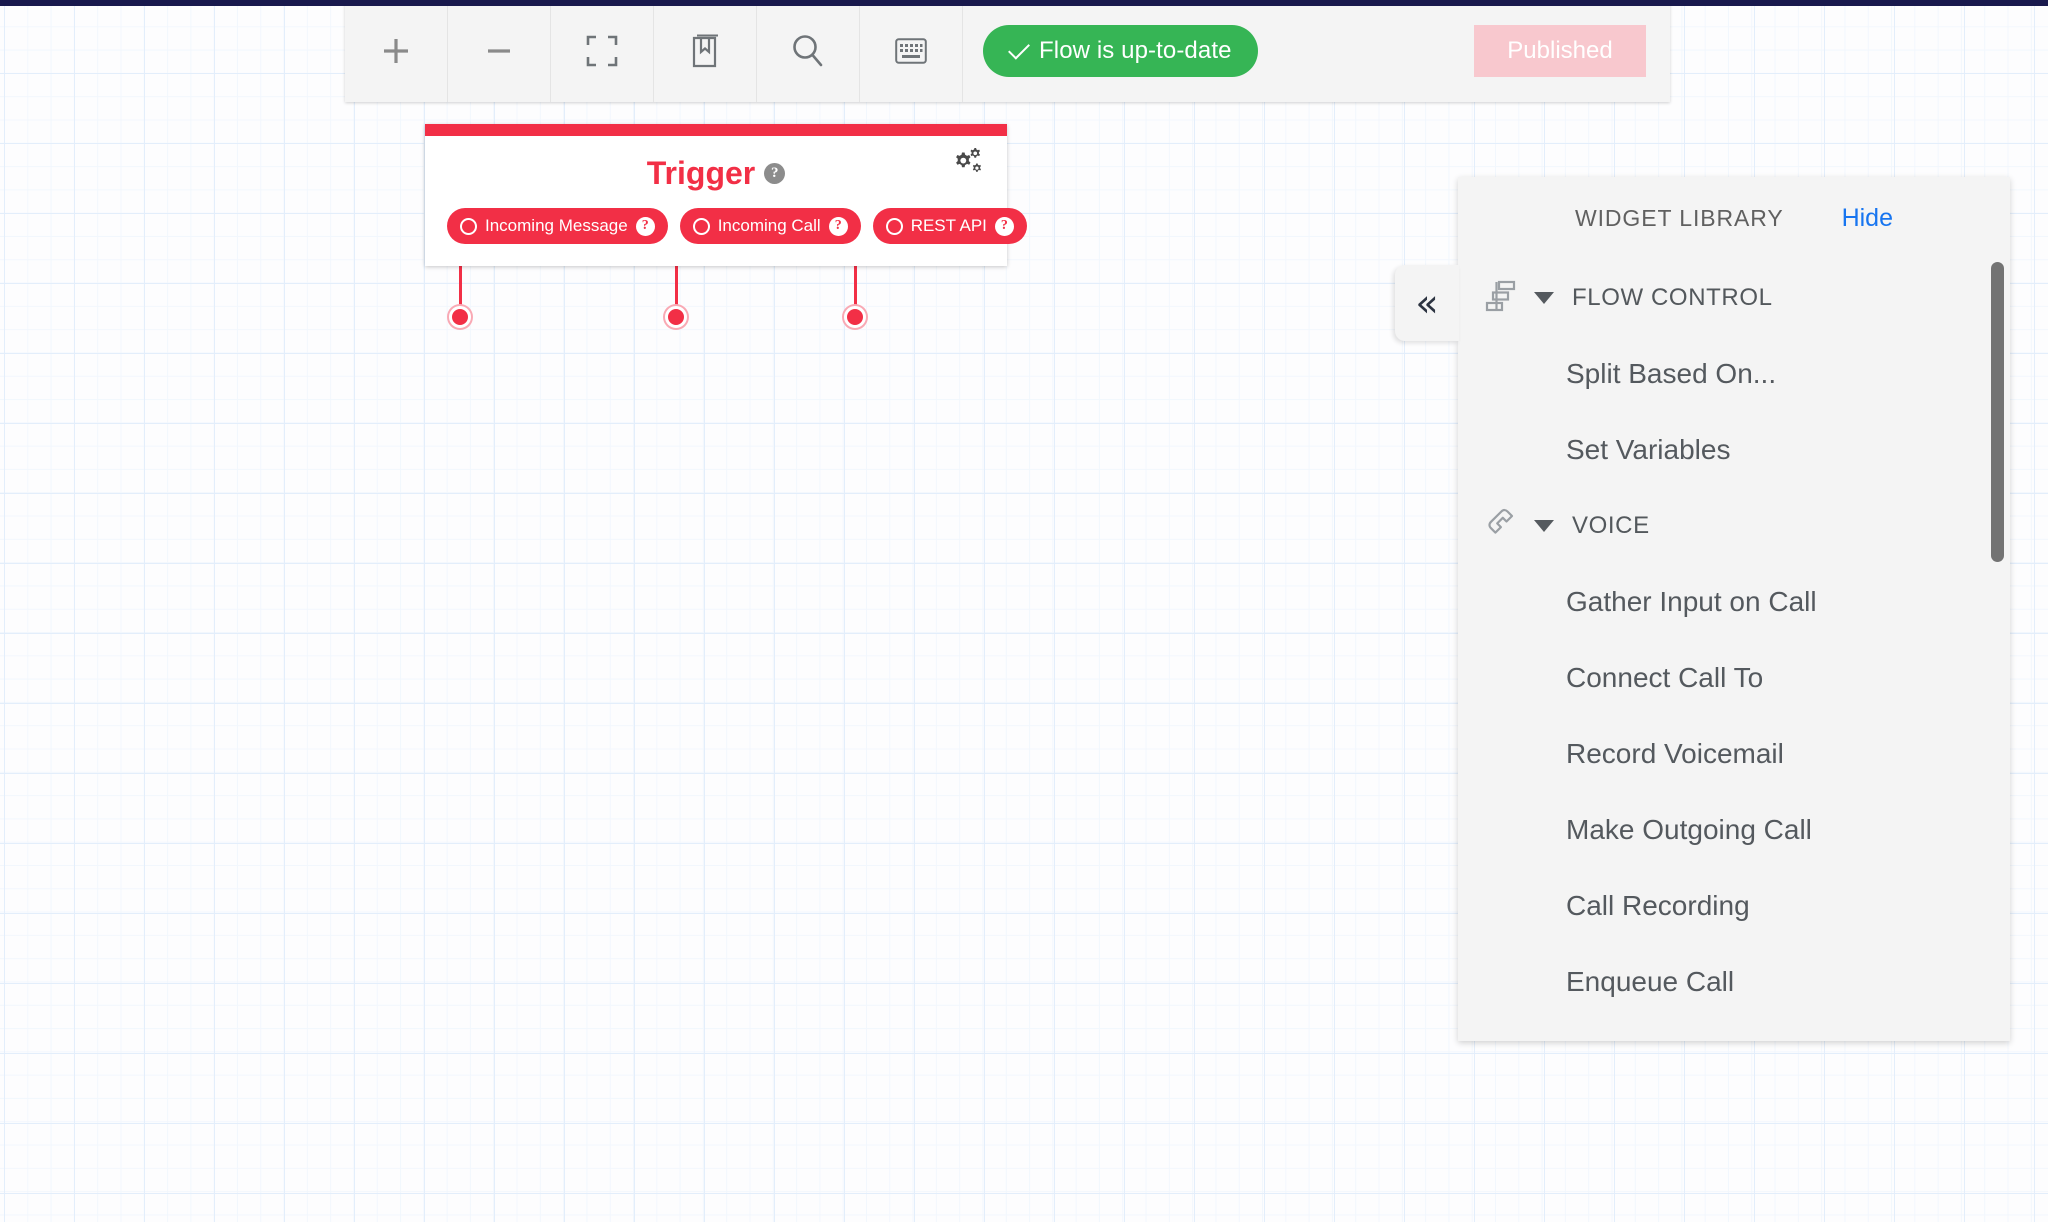 The width and height of the screenshot is (2048, 1222). I want to click on flow-status-badge: Flow is up-to-date, so click(1120, 51).